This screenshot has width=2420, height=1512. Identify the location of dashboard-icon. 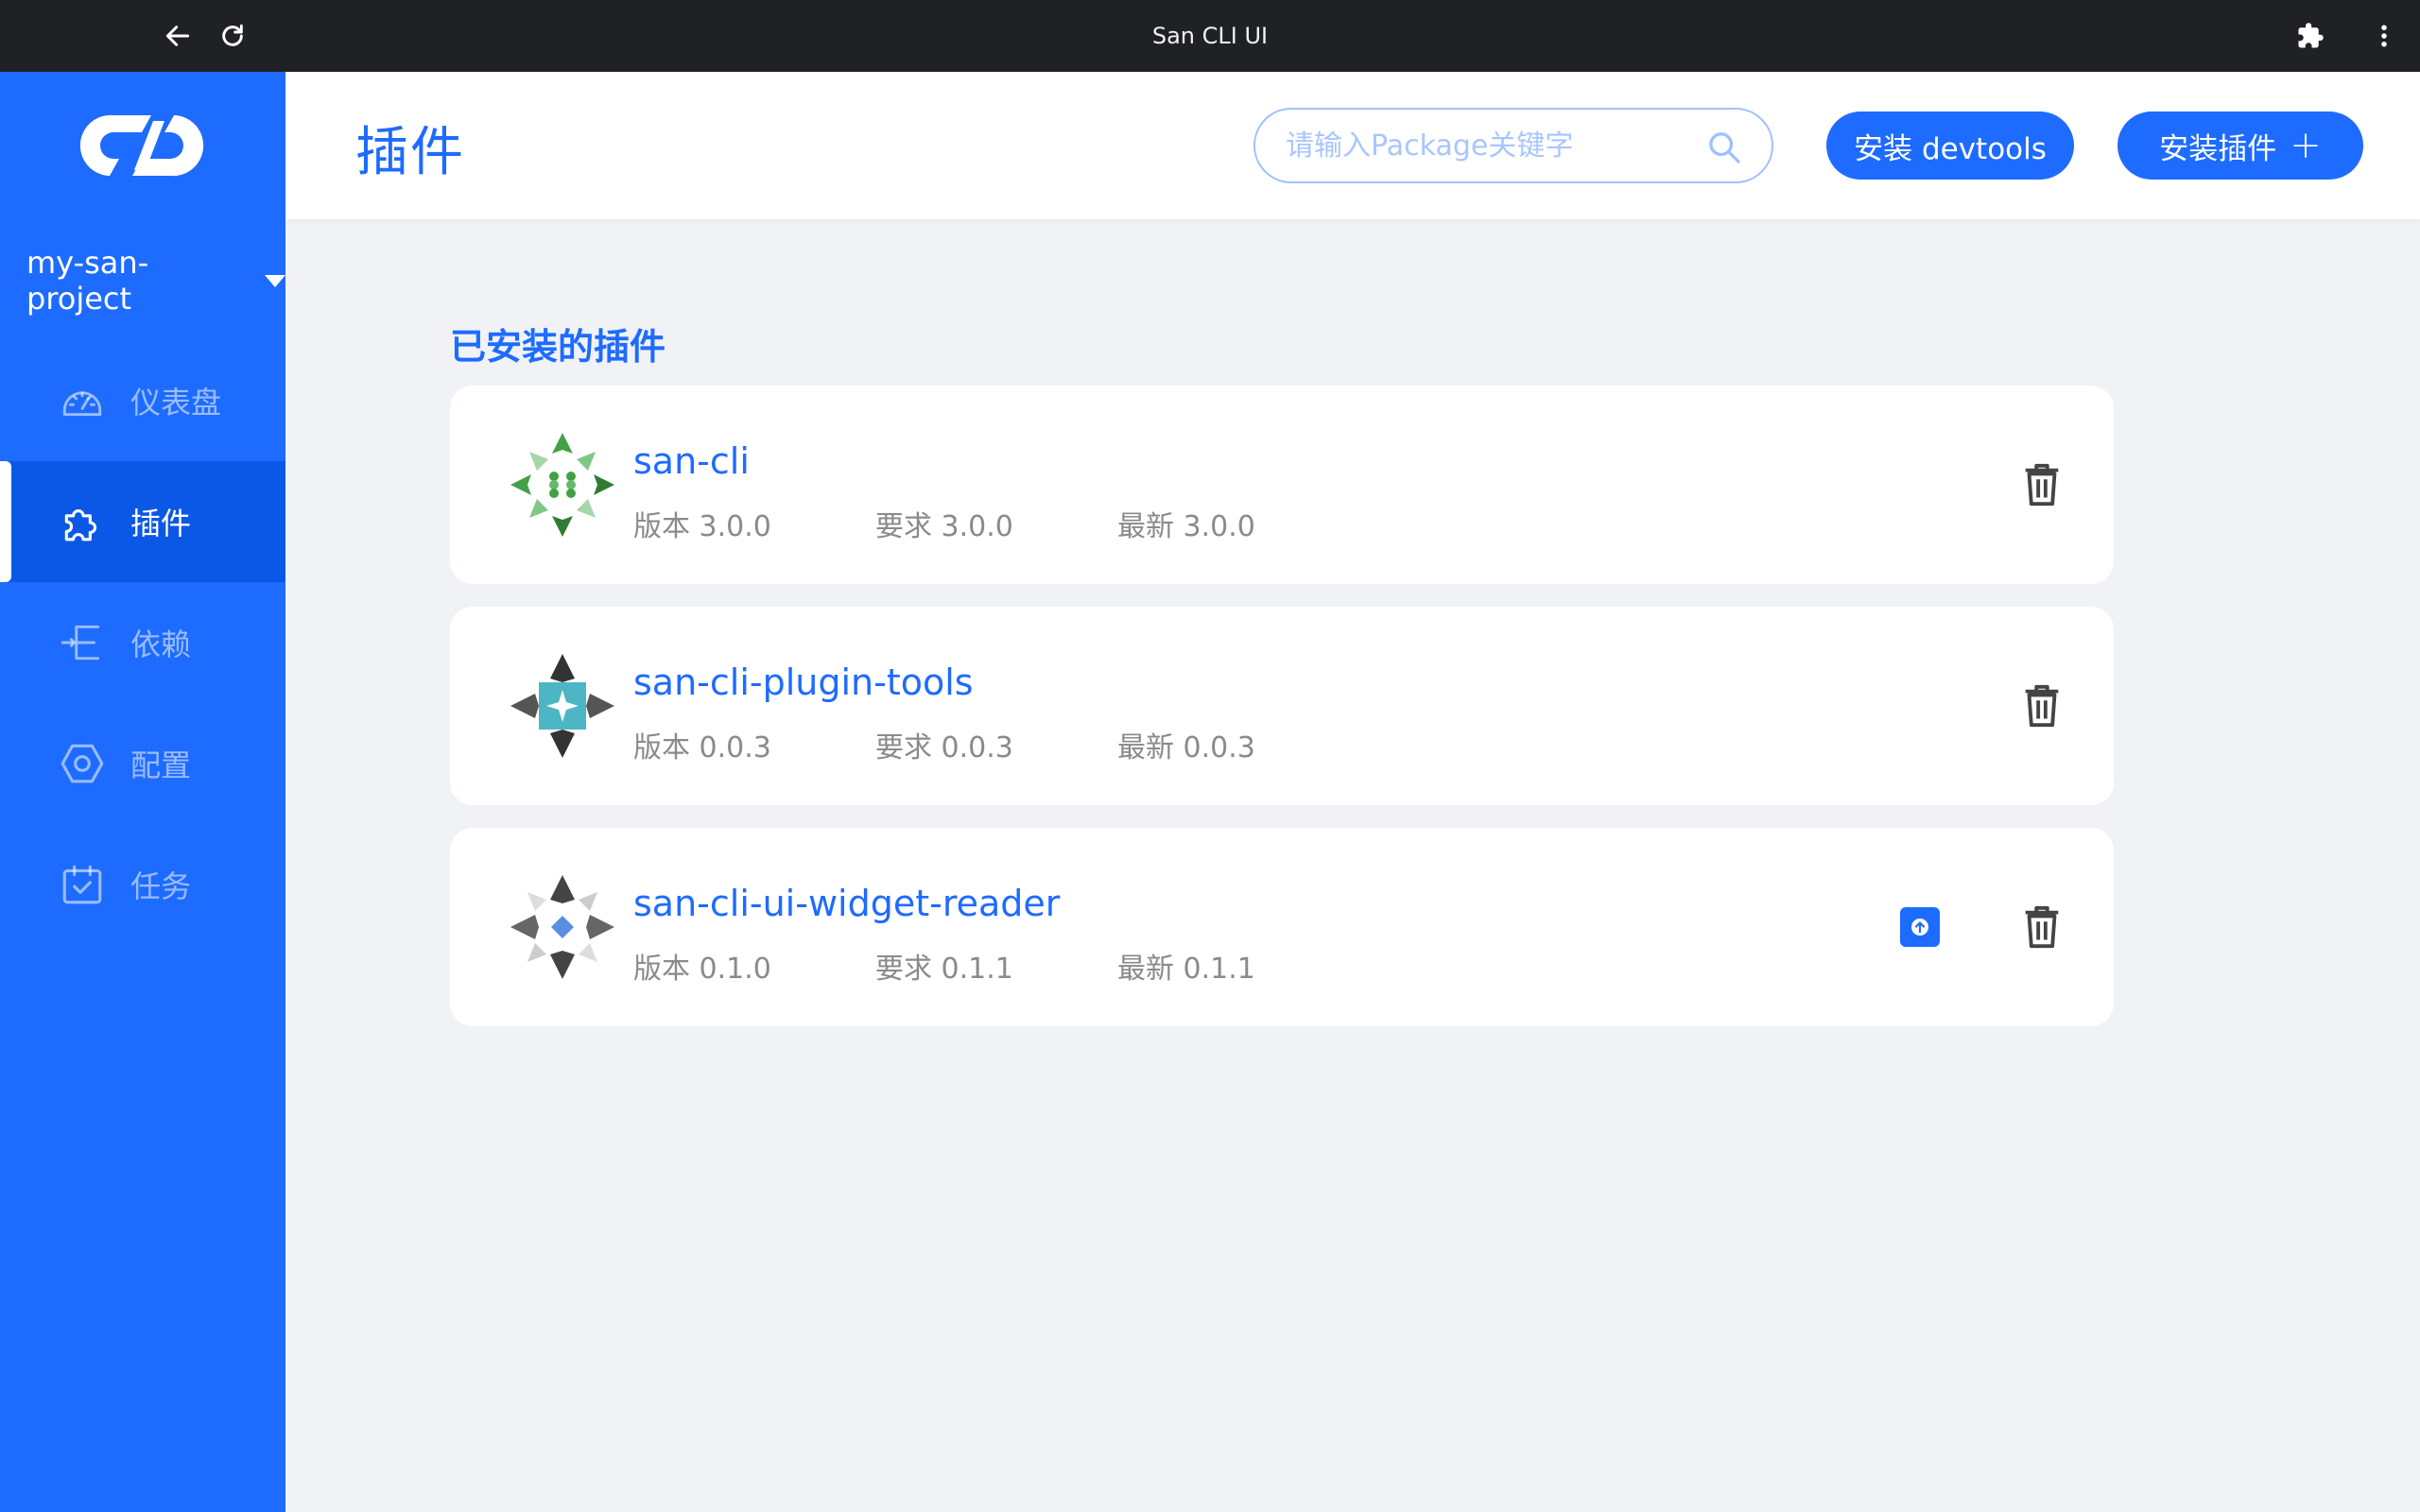
(82, 404).